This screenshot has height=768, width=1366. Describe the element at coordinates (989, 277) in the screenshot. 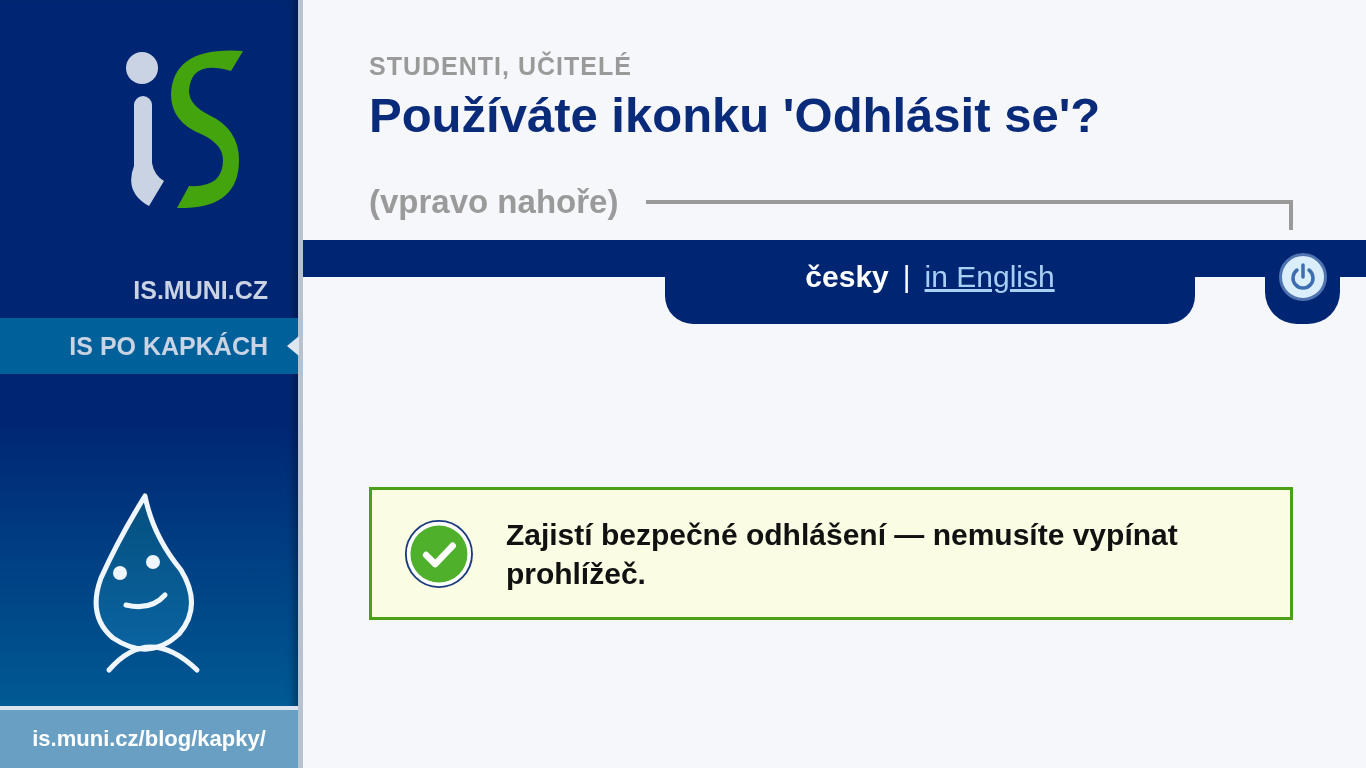

I see `language-link: in English` at that location.